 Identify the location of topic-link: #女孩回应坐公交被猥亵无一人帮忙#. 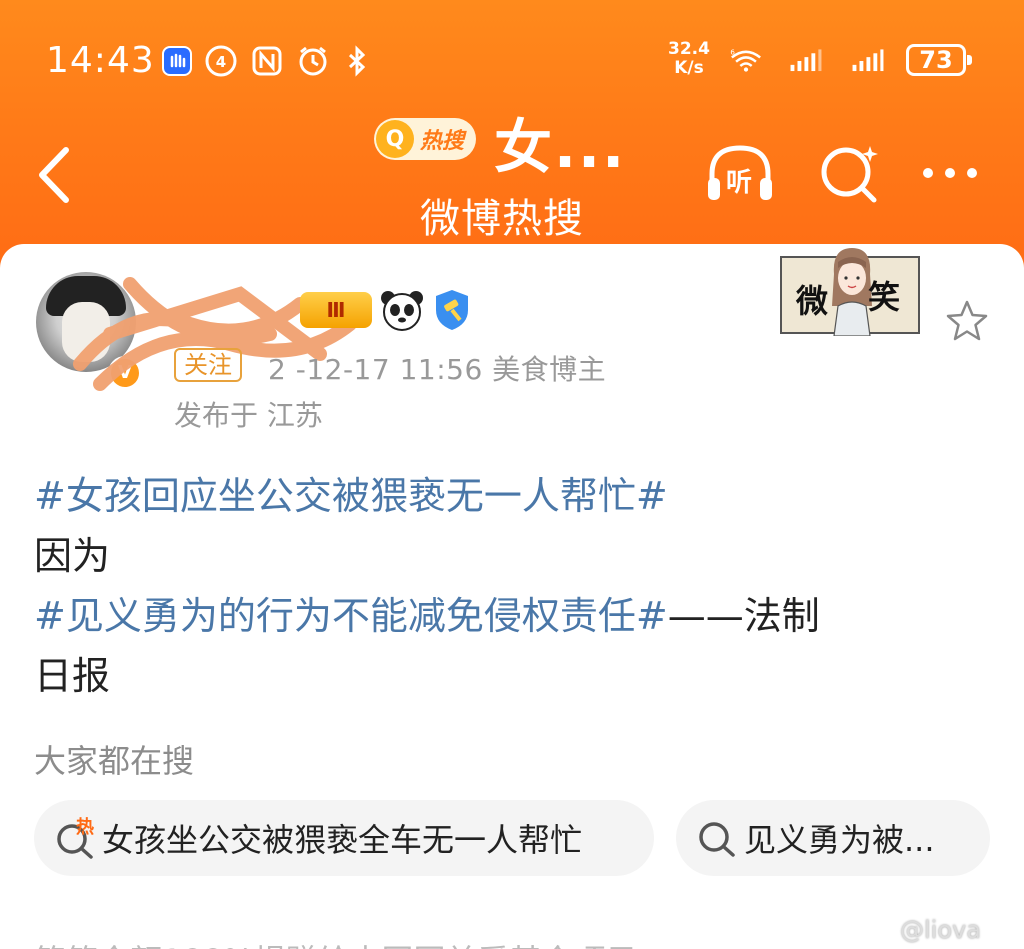
(351, 496).